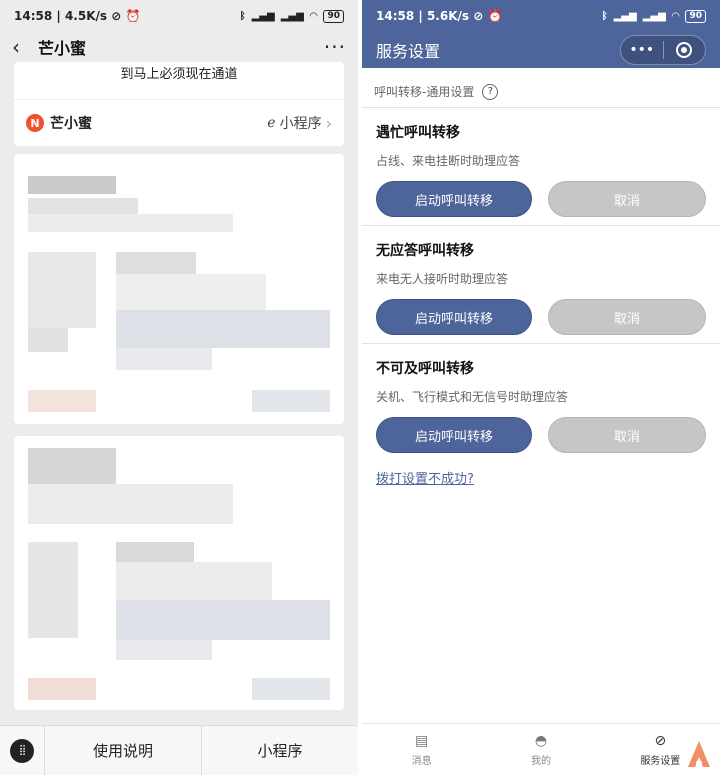  Describe the element at coordinates (541, 740) in the screenshot. I see `user-icon: ◓` at that location.